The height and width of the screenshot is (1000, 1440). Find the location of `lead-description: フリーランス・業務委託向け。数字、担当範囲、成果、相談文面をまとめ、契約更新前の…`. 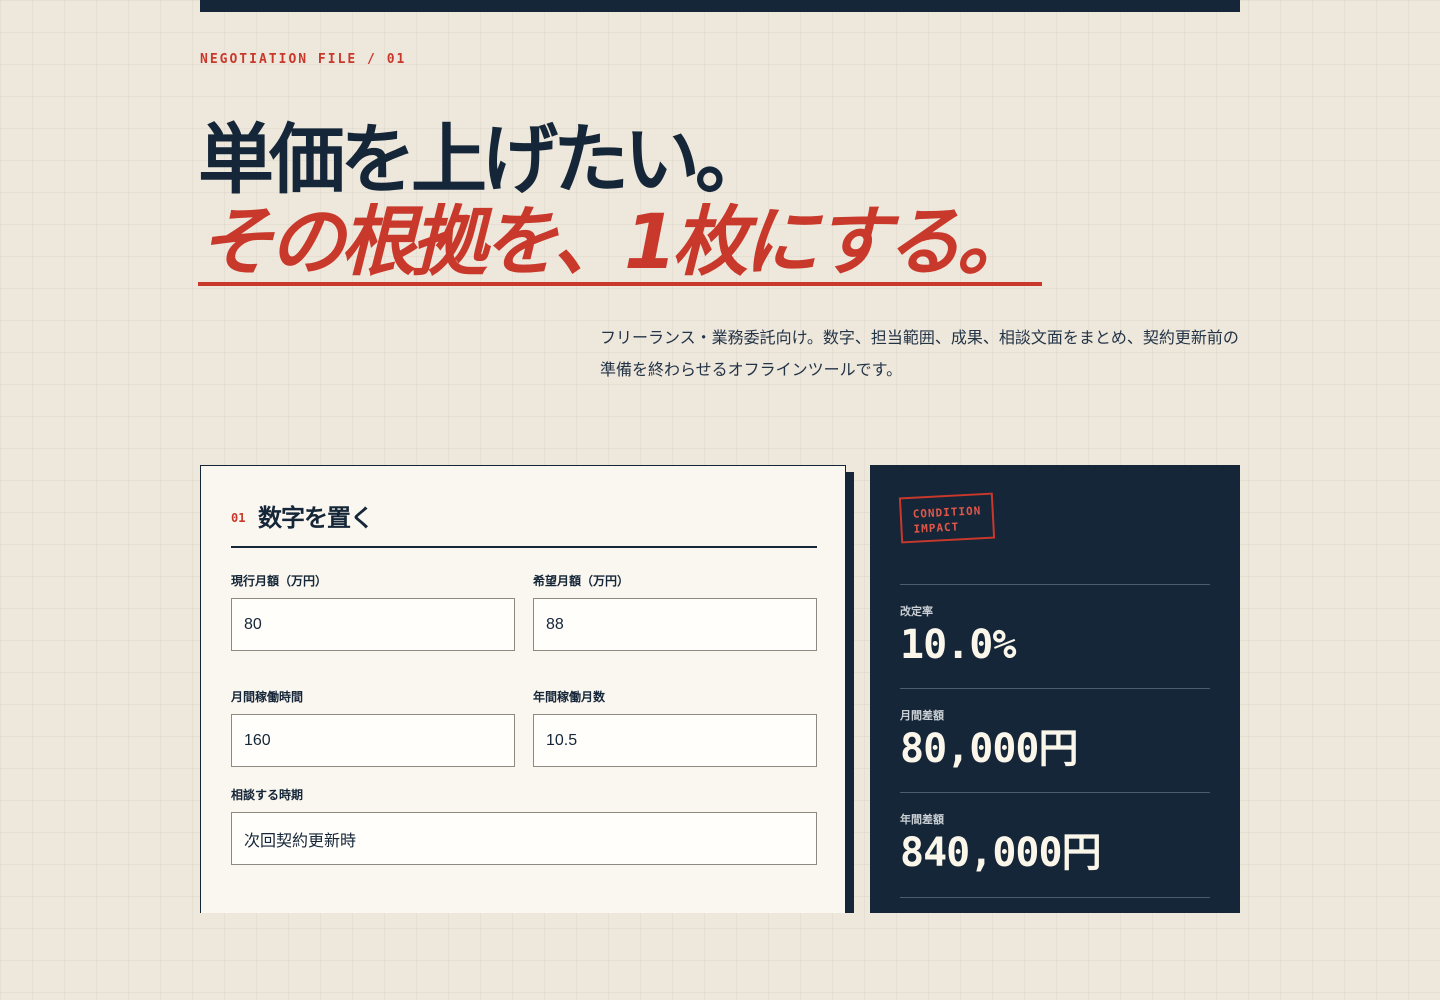

lead-description: フリーランス・業務委託向け。数字、担当範囲、成果、相談文面をまとめ、契約更新前の… is located at coordinates (919, 353).